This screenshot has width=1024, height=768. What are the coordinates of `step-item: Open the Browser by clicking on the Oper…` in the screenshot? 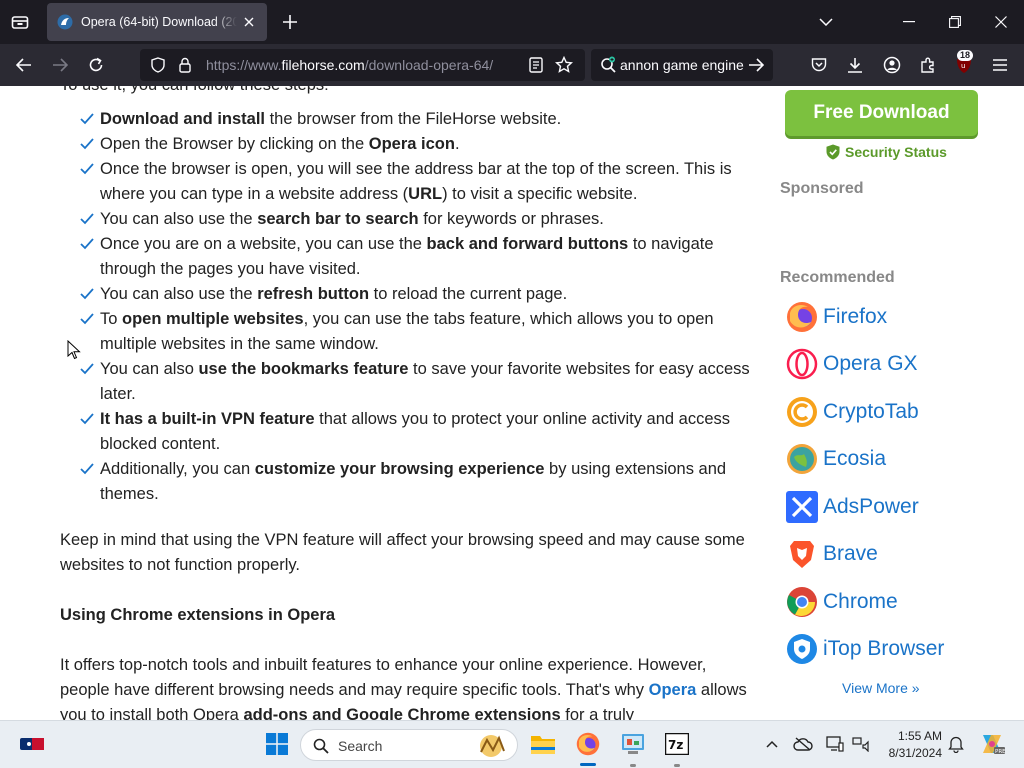 It's located at (416, 144).